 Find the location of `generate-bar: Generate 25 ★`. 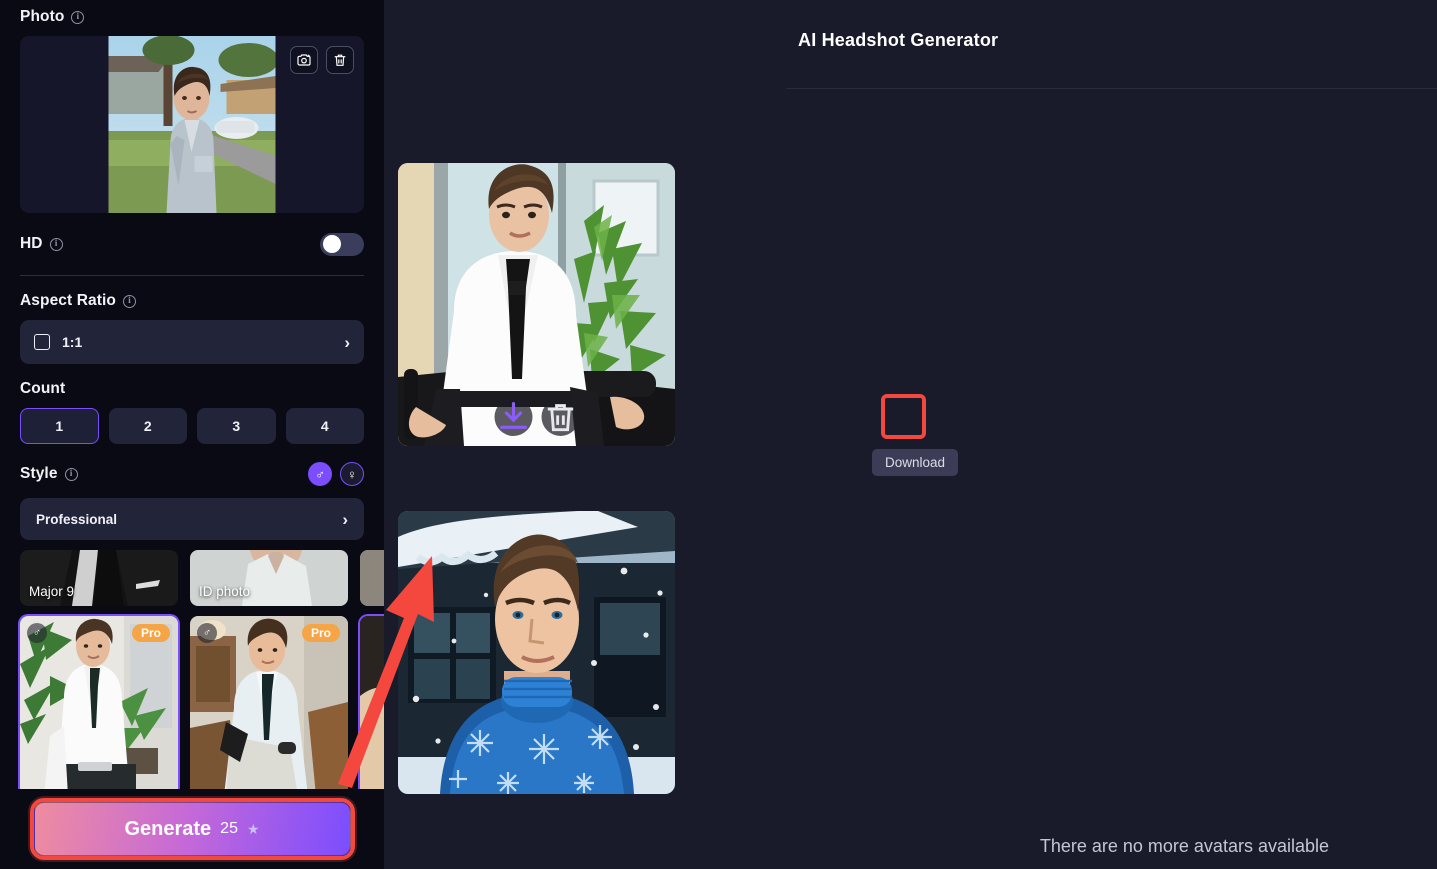

generate-bar: Generate 25 ★ is located at coordinates (192, 829).